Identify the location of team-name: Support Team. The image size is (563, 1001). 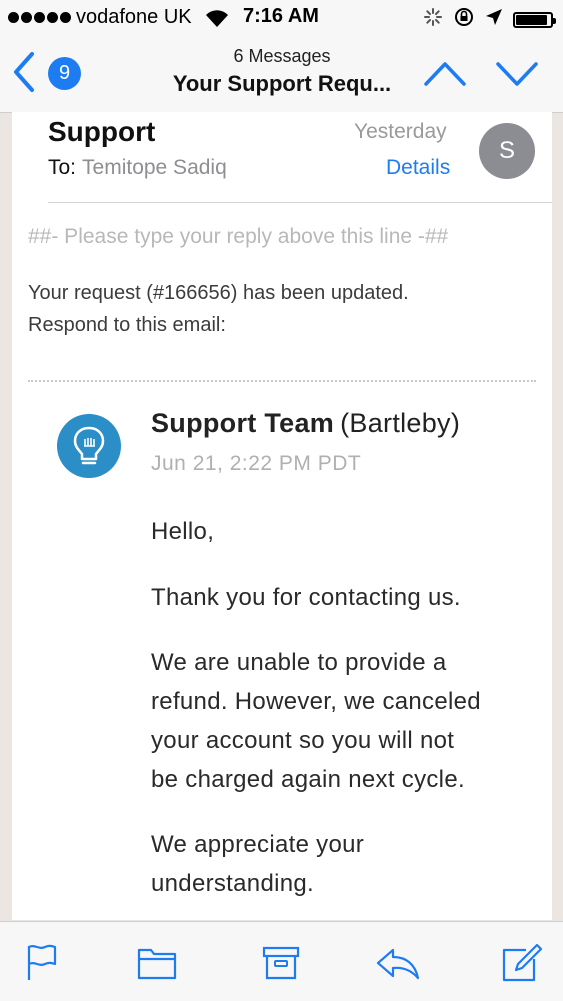
(243, 423).